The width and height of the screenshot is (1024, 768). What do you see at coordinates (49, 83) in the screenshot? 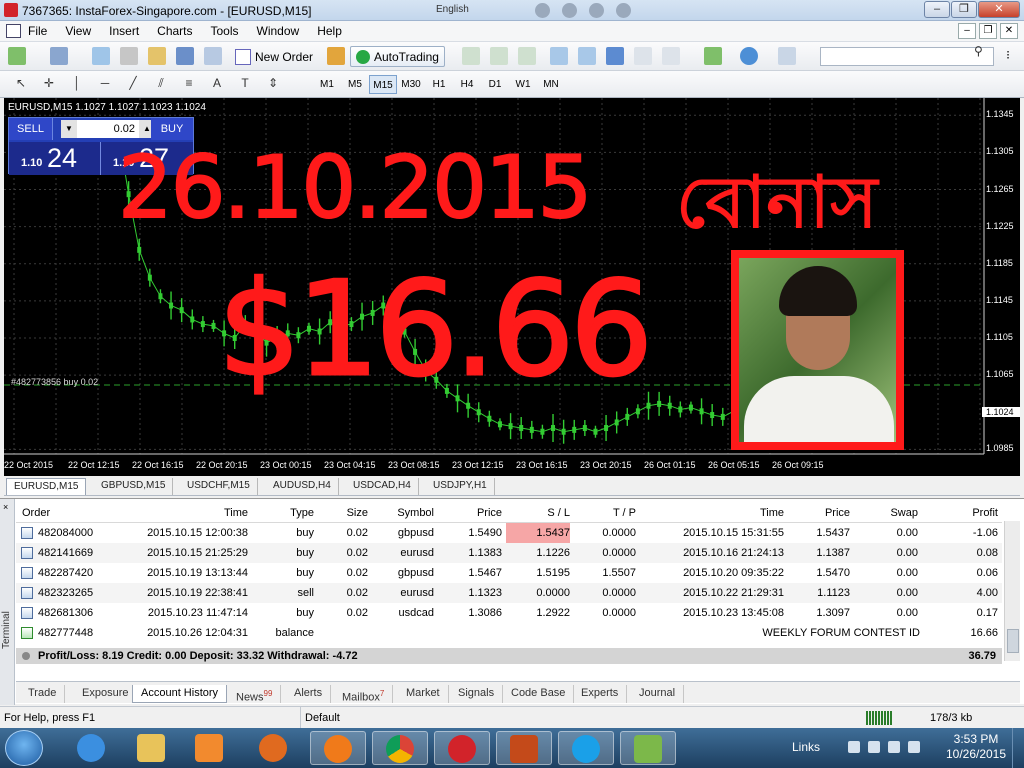
I see `crosshair-icon: ✛` at bounding box center [49, 83].